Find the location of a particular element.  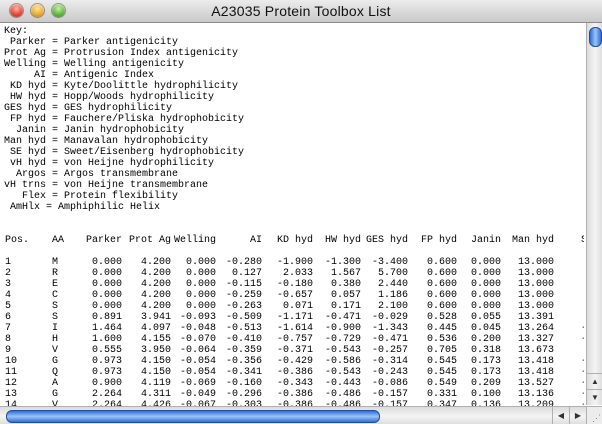

vertical-scroll-arrows: ▲ ▼ is located at coordinates (594, 389).